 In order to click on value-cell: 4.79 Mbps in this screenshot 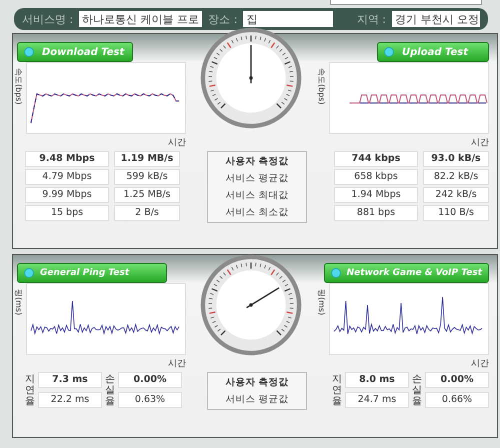, I will do `click(67, 177)`.